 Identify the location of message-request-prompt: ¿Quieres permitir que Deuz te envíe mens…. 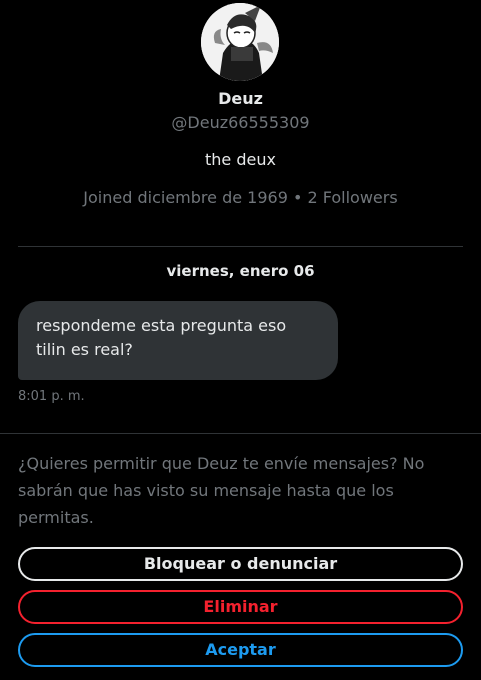
(221, 490).